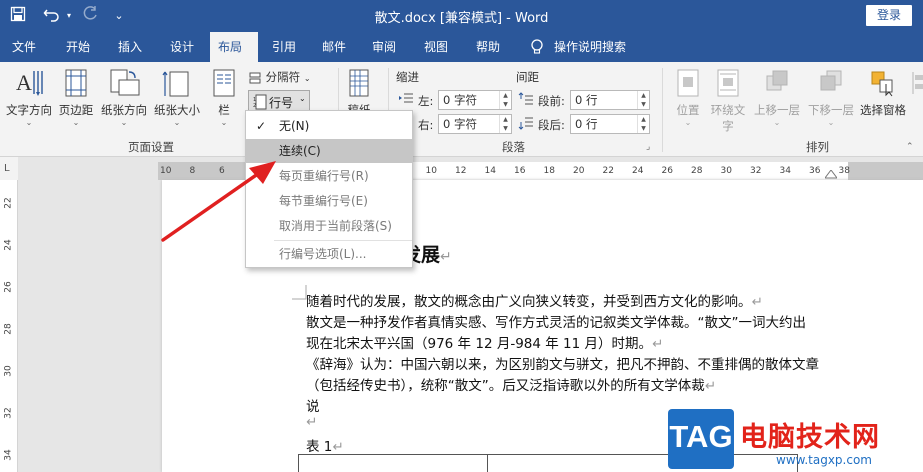 This screenshot has height=472, width=923. What do you see at coordinates (279, 101) in the screenshot?
I see `line-numbers-button: 12 行号 ⌄` at bounding box center [279, 101].